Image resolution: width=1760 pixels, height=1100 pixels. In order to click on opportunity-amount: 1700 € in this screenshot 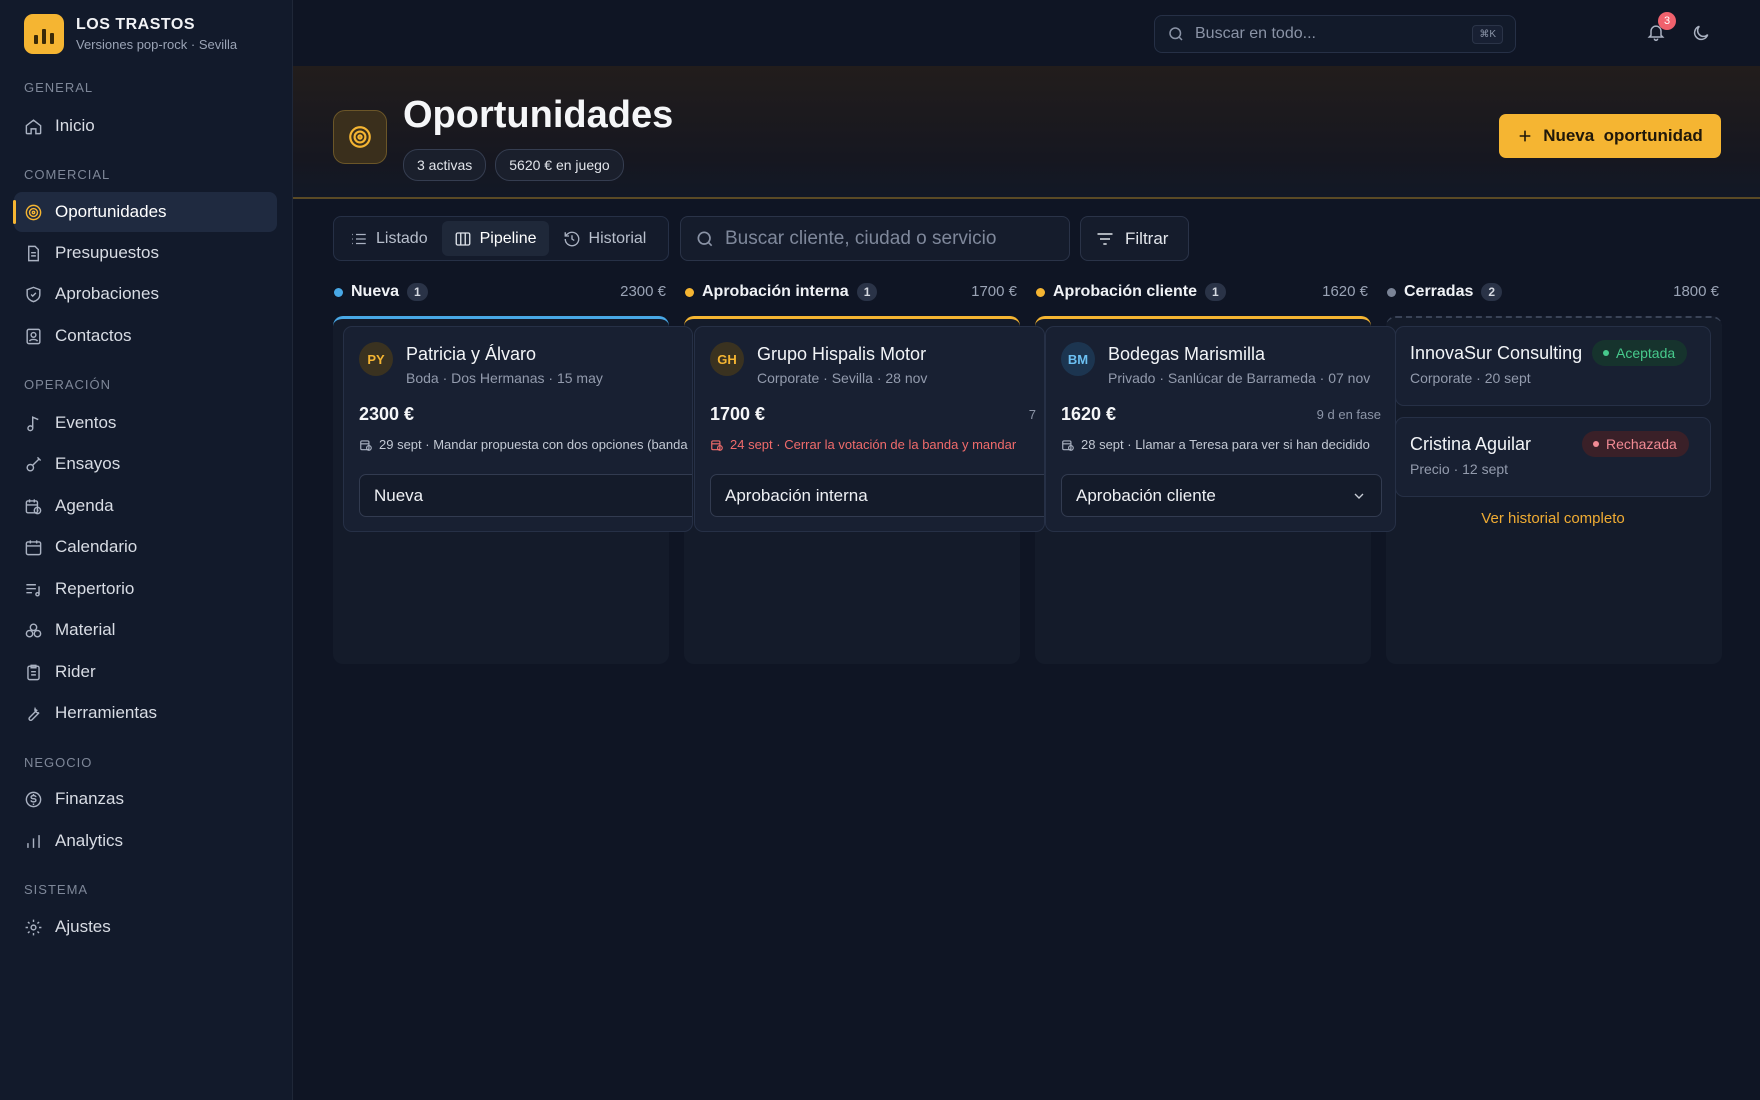, I will do `click(738, 414)`.